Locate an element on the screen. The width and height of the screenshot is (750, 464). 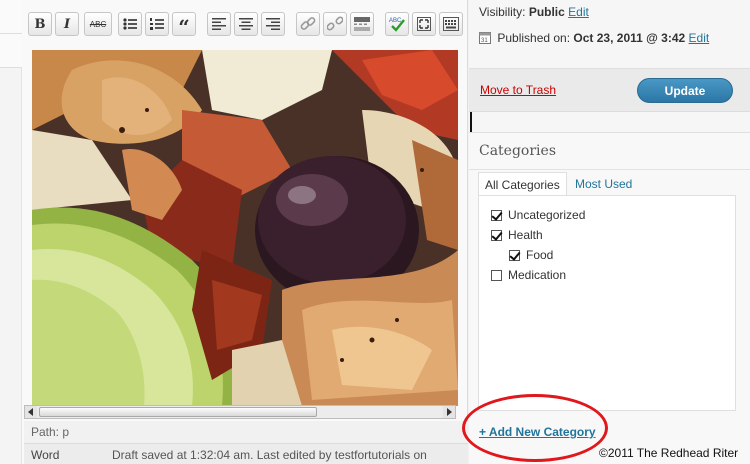
insert-more-button is located at coordinates (362, 24).